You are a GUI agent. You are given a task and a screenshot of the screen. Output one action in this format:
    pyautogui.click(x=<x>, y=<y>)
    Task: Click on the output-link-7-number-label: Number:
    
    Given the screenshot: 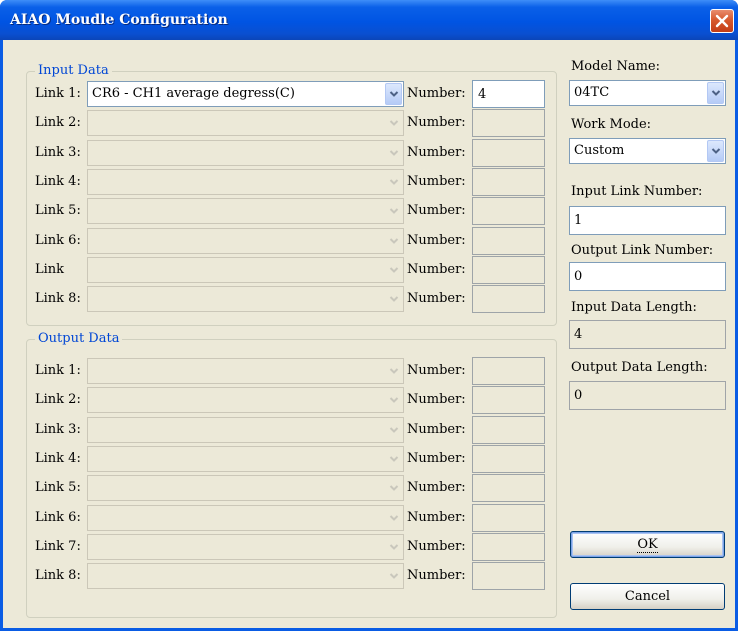 What is the action you would take?
    pyautogui.click(x=436, y=546)
    